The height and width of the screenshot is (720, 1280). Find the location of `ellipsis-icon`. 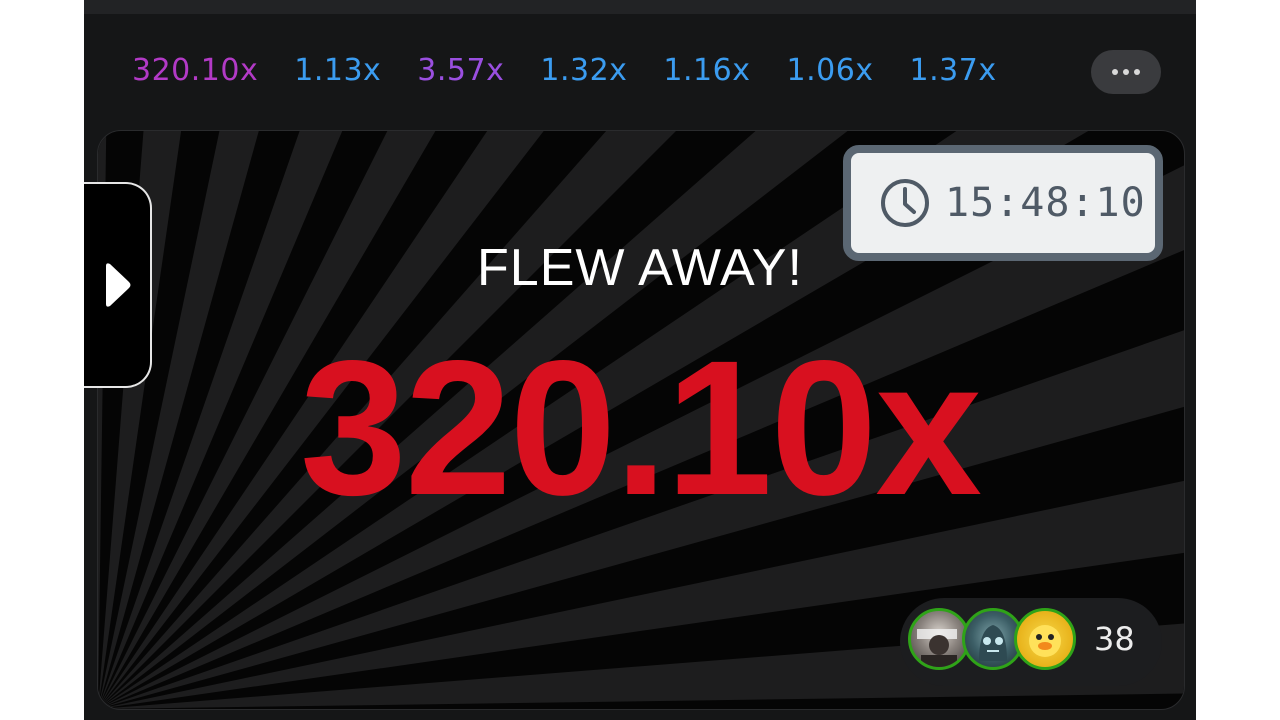

ellipsis-icon is located at coordinates (1115, 72).